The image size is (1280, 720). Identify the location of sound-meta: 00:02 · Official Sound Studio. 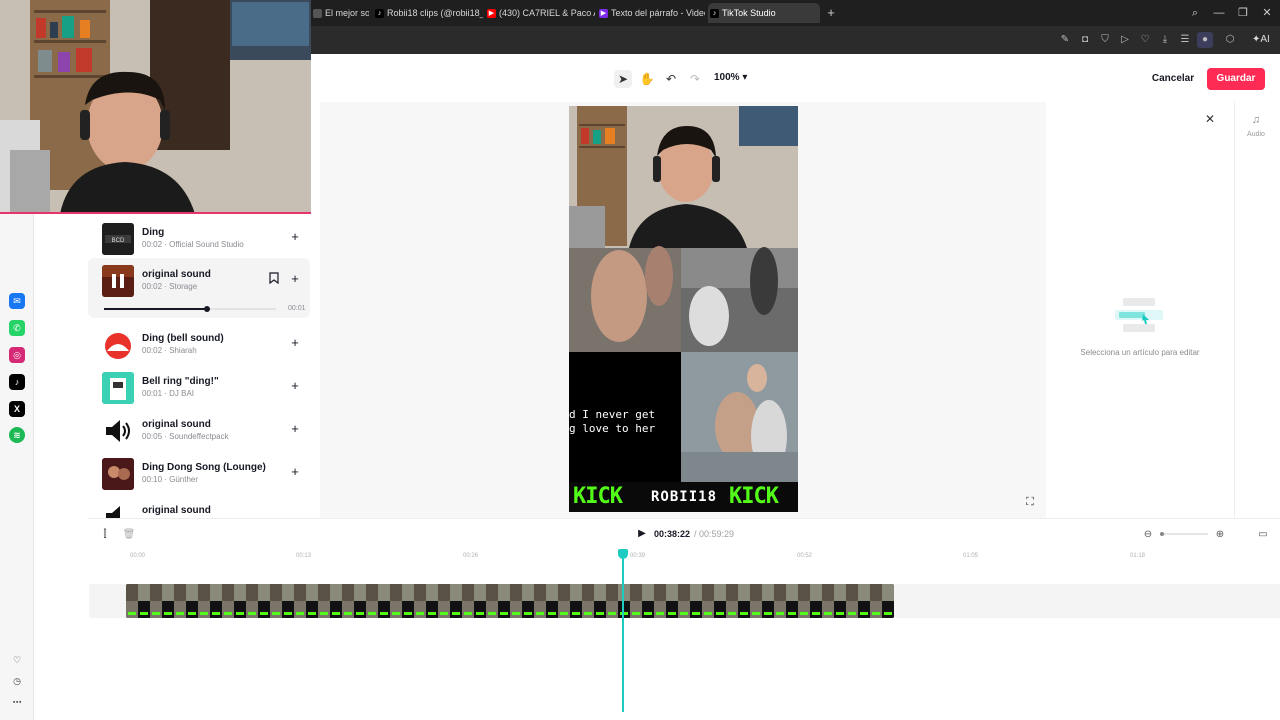
(193, 244).